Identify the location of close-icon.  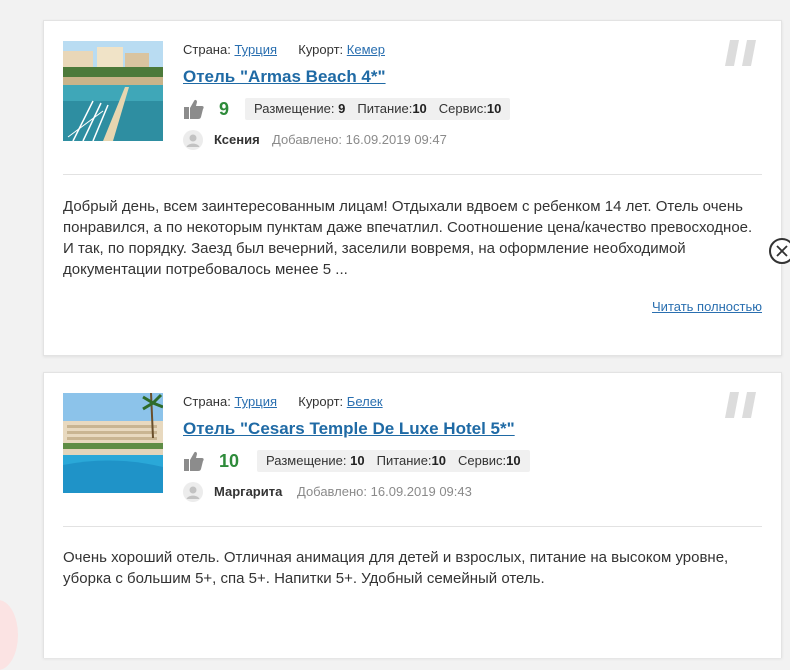
(782, 251).